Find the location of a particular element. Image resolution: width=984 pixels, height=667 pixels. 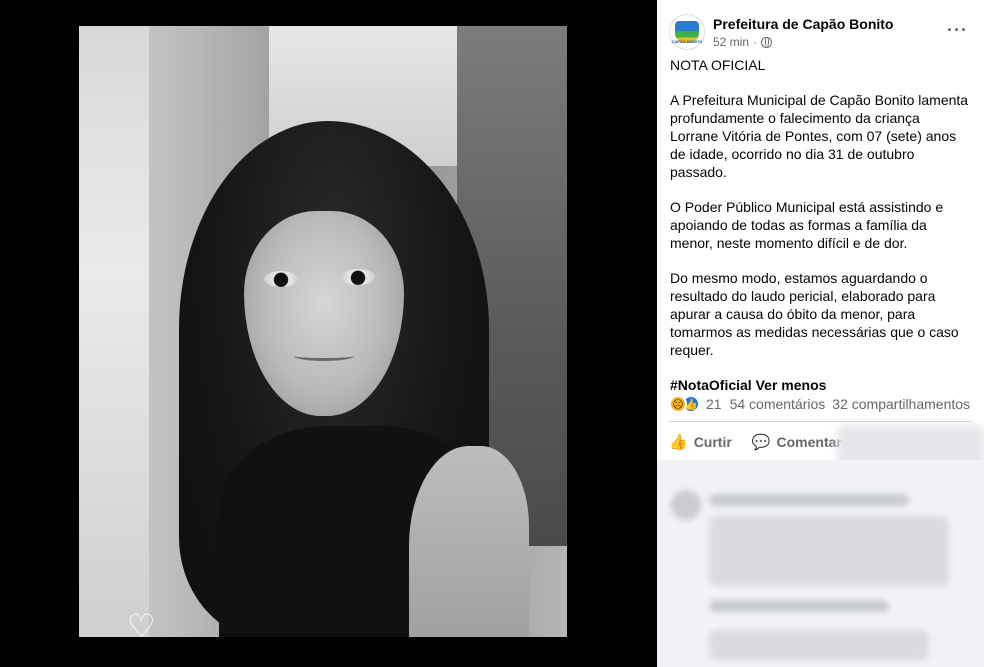

sad-reaction-icon: ☹ is located at coordinates (678, 404).